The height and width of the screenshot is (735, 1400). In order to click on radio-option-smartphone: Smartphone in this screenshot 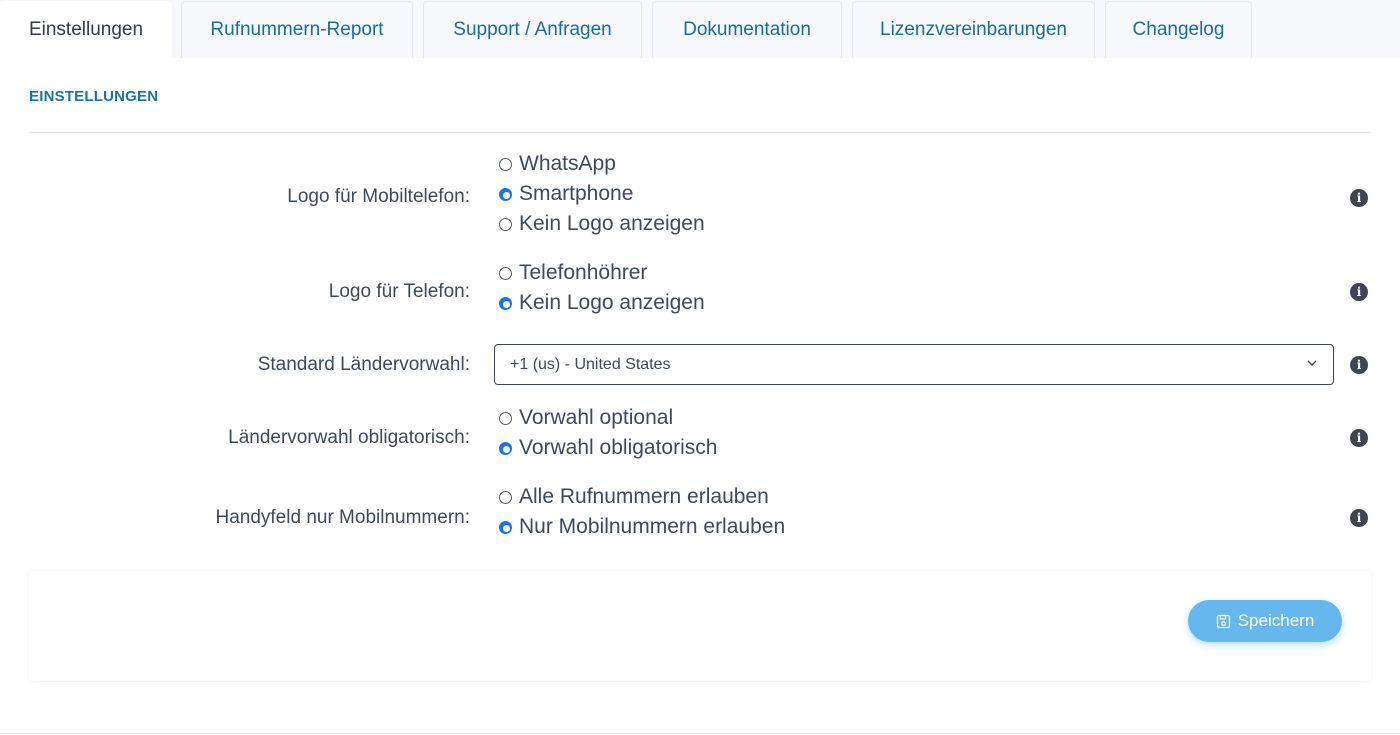, I will do `click(566, 194)`.